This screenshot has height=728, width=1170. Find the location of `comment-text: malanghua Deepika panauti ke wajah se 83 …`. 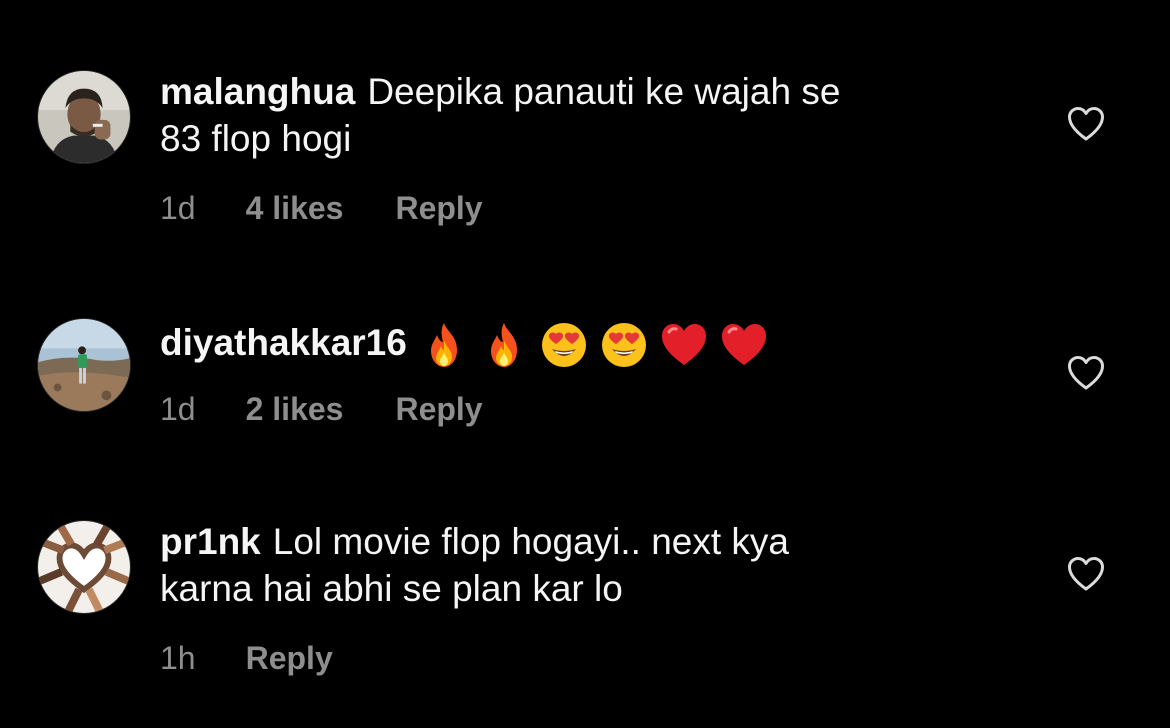

comment-text: malanghua Deepika panauti ke wajah se 83 … is located at coordinates (560, 115).